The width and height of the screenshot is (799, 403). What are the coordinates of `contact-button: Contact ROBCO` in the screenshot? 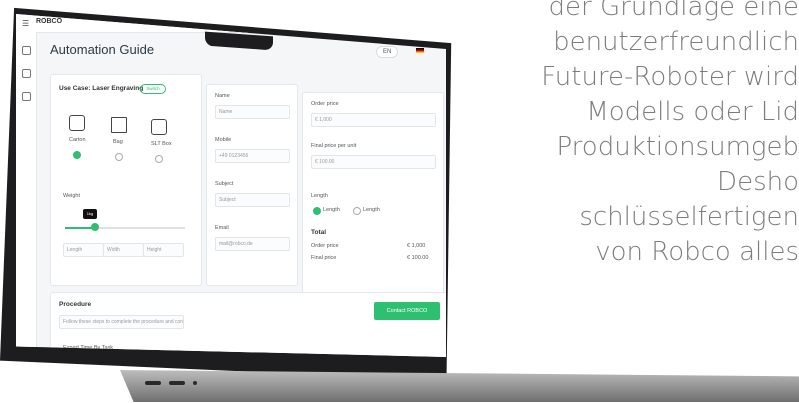 It's located at (407, 311).